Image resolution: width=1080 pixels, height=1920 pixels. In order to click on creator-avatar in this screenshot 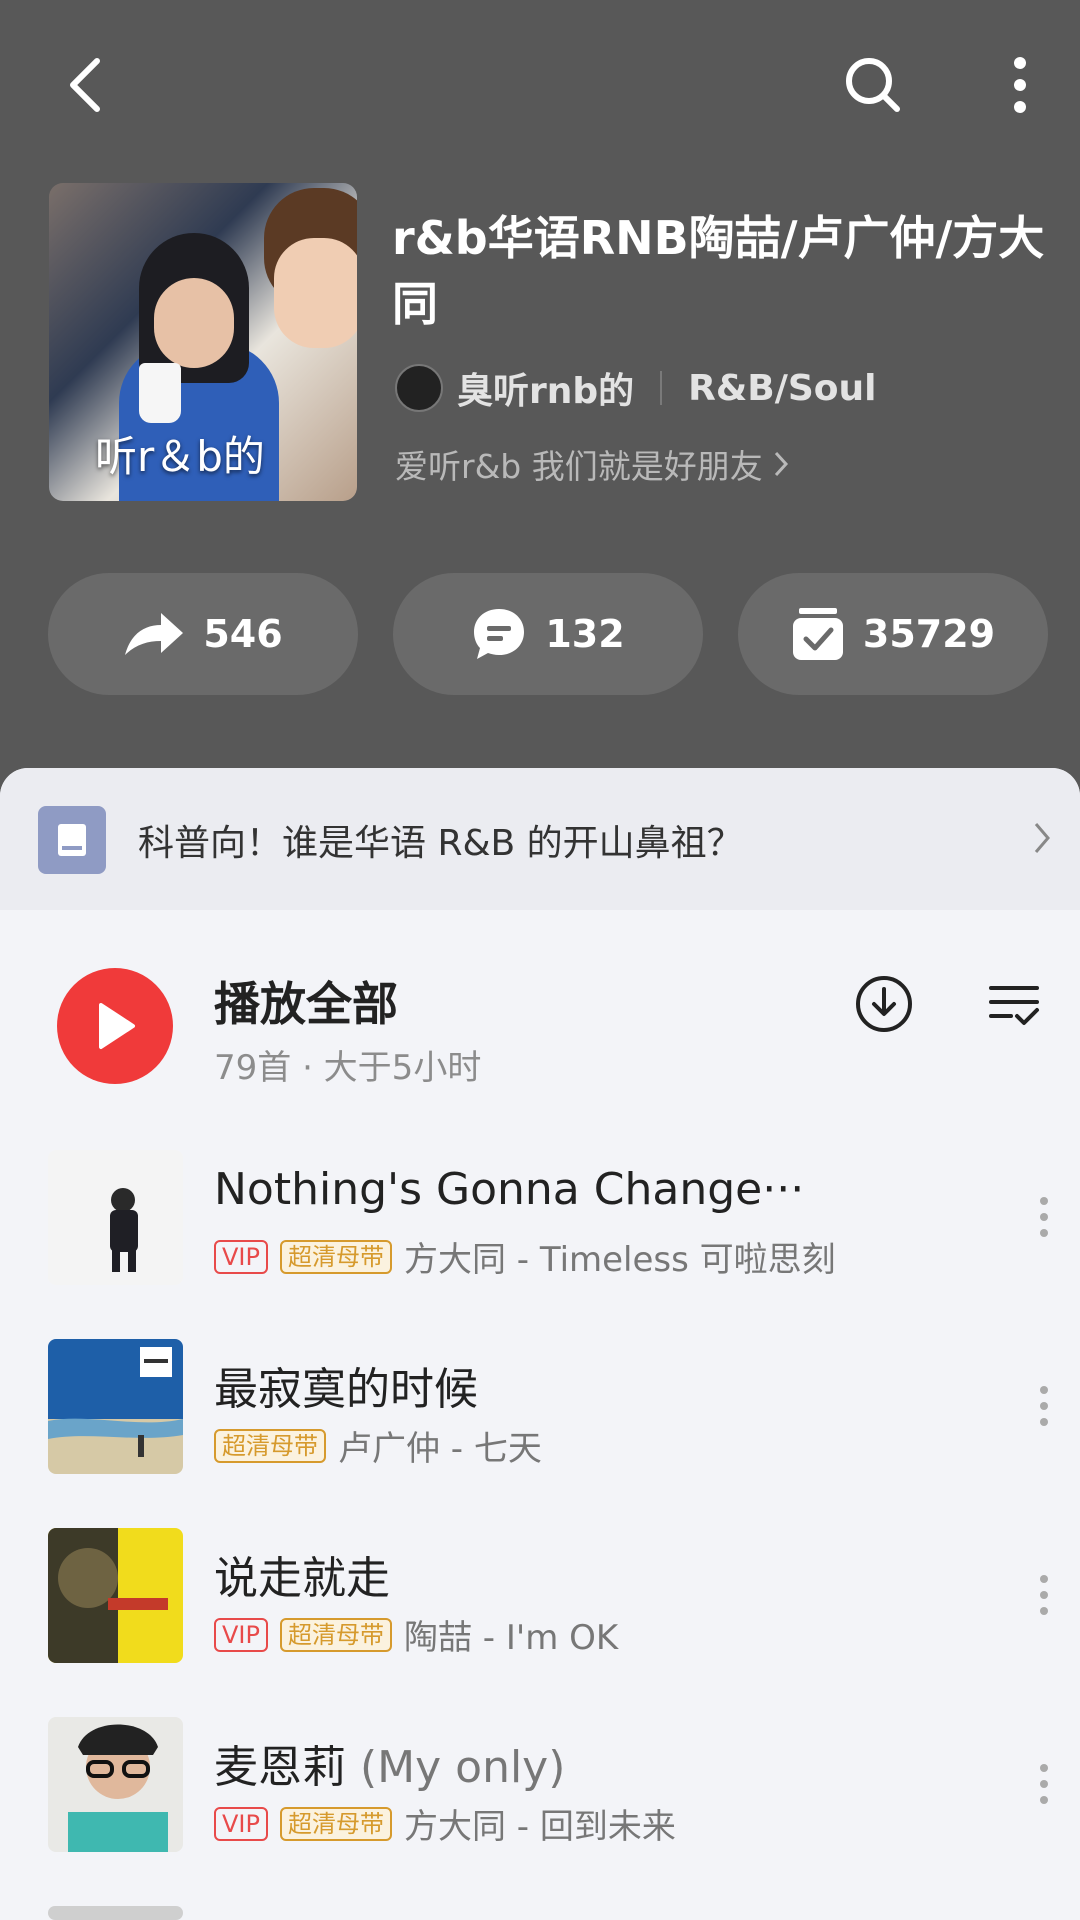, I will do `click(419, 388)`.